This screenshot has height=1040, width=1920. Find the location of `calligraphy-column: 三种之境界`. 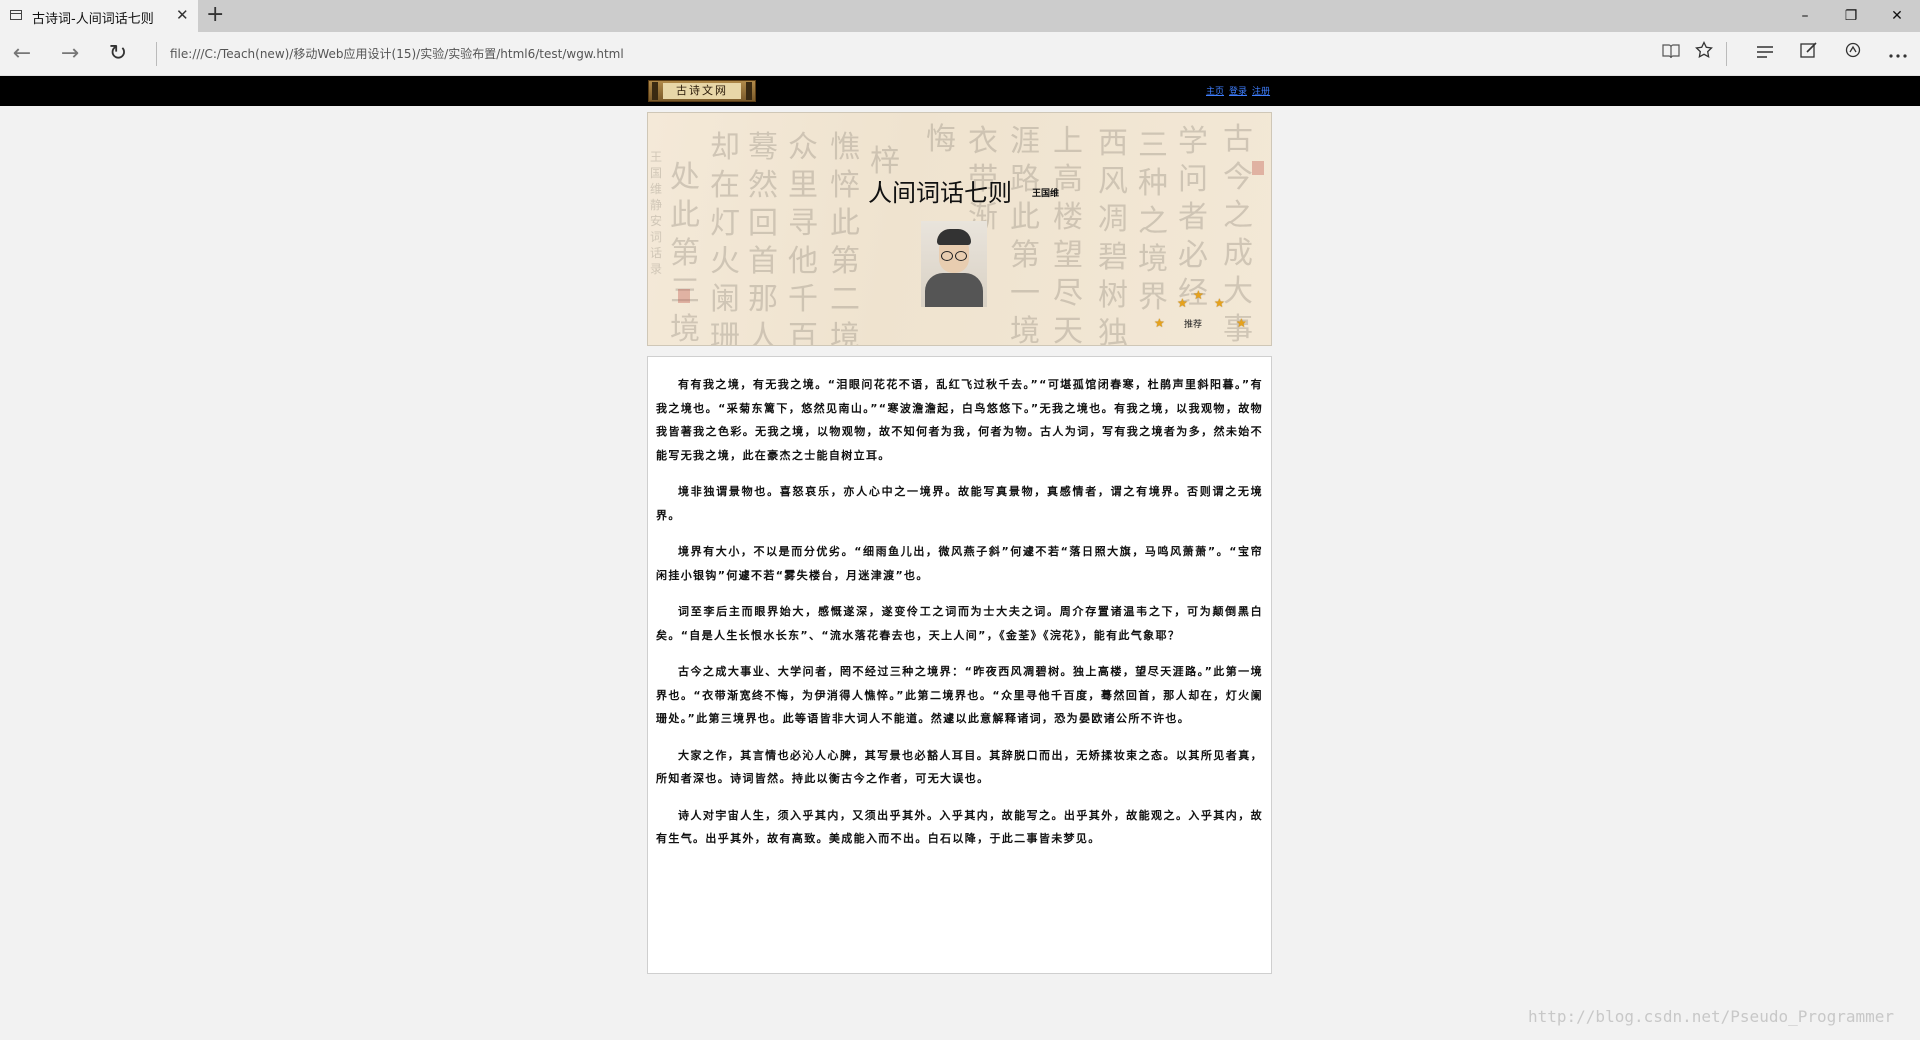

calligraphy-column: 三种之境界 is located at coordinates (1153, 221).